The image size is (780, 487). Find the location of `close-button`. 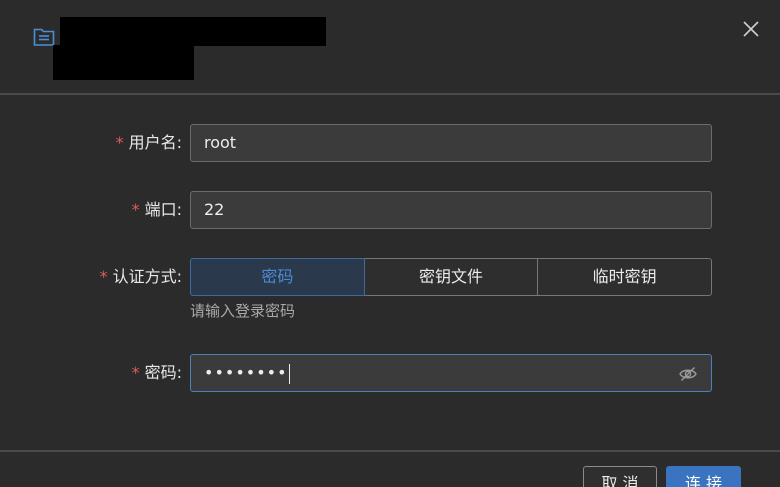

close-button is located at coordinates (751, 29).